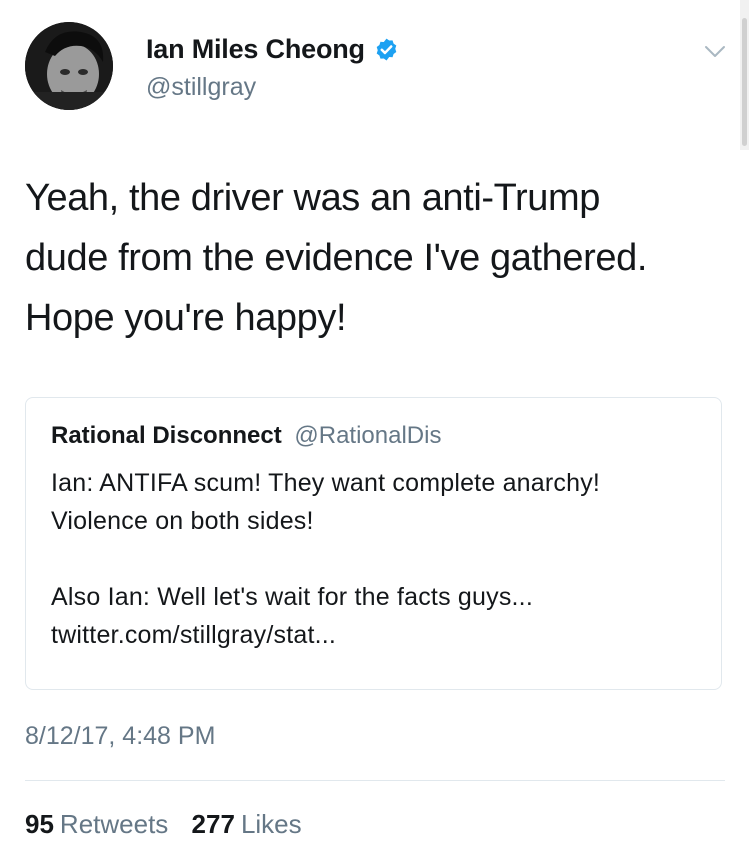  Describe the element at coordinates (744, 82) in the screenshot. I see `scrollbar-thumb` at that location.